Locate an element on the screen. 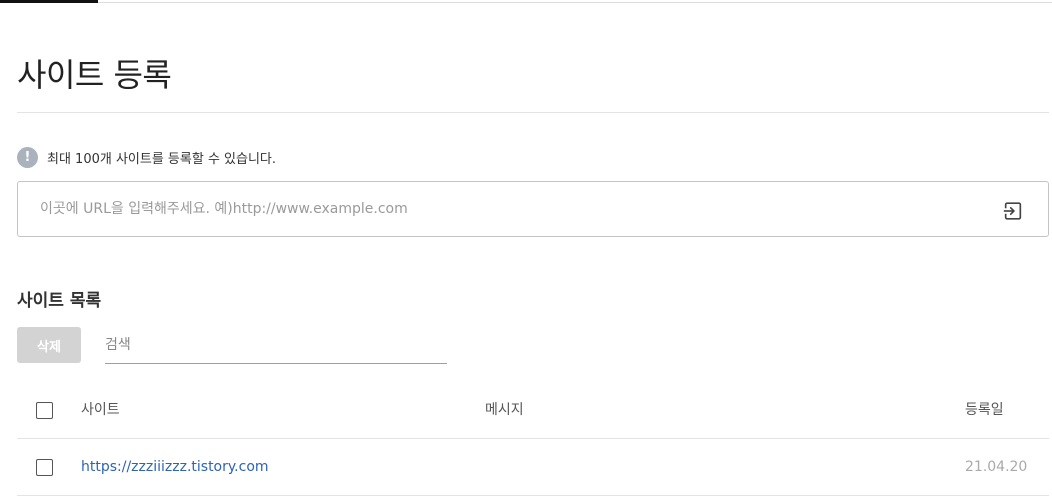  site-list-title: 사이트 목록 is located at coordinates (59, 301).